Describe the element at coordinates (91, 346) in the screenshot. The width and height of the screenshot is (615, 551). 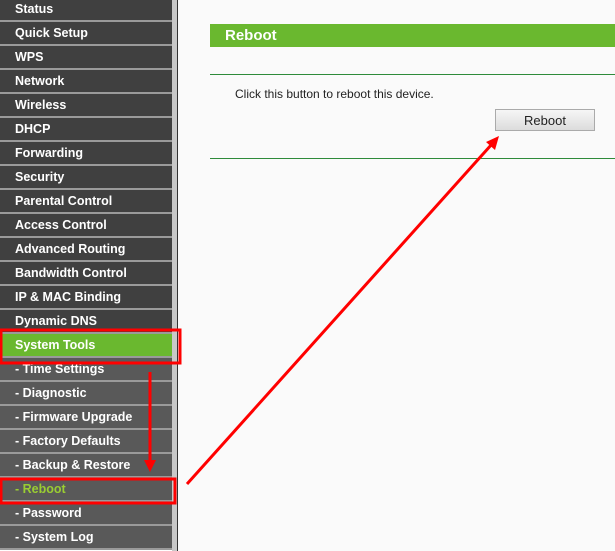
I see `highlight-system-tools` at that location.